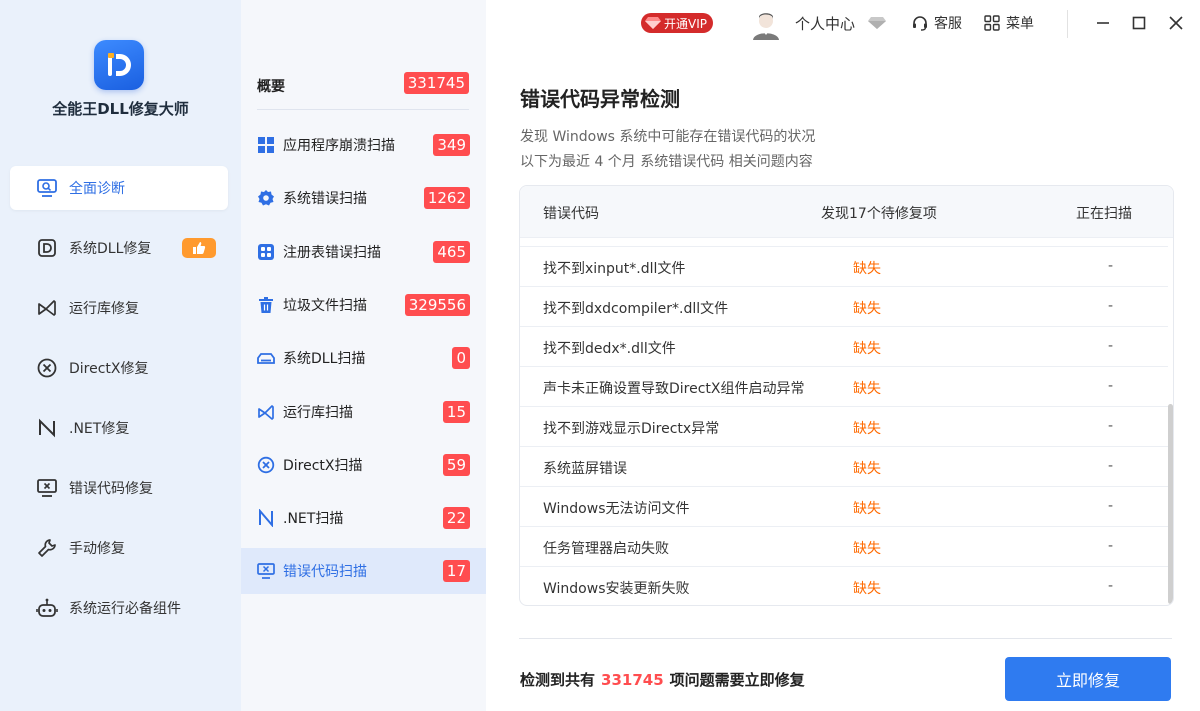  Describe the element at coordinates (456, 571) in the screenshot. I see `count-badge: 17` at that location.